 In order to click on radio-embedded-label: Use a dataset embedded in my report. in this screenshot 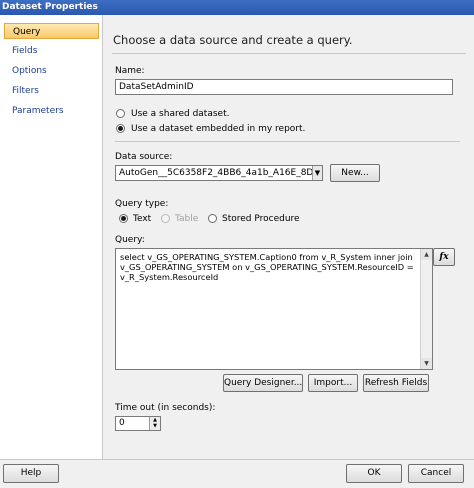, I will do `click(218, 129)`.